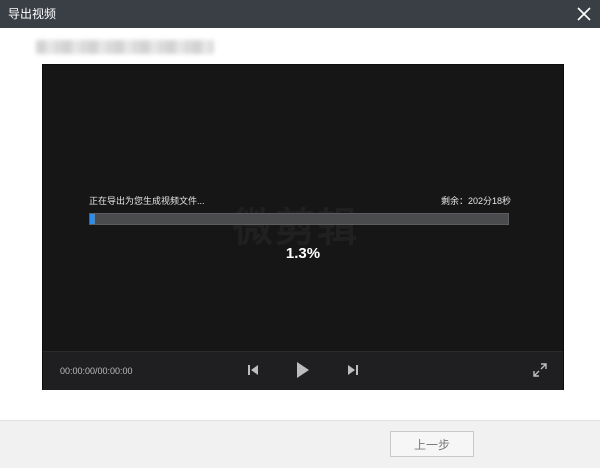 This screenshot has width=600, height=468. I want to click on play-icon, so click(303, 370).